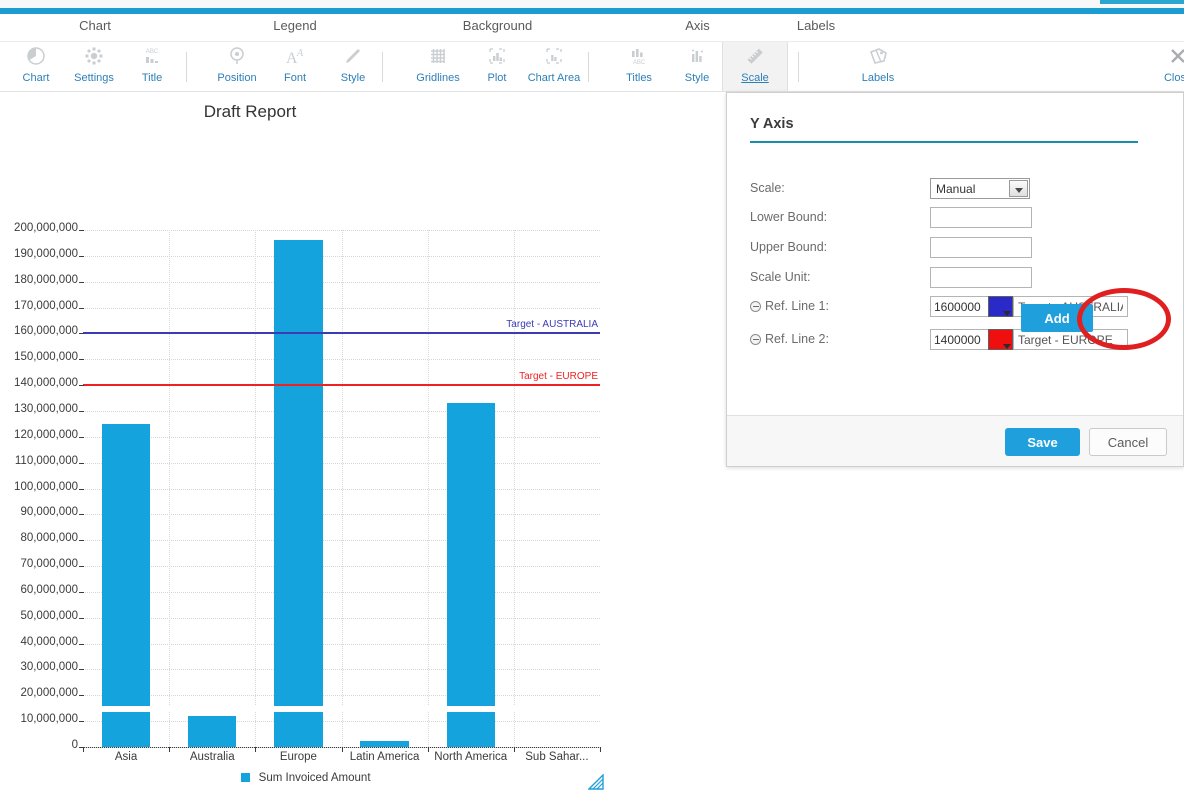 This screenshot has height=790, width=1184. Describe the element at coordinates (554, 58) in the screenshot. I see `chart-area-icon` at that location.